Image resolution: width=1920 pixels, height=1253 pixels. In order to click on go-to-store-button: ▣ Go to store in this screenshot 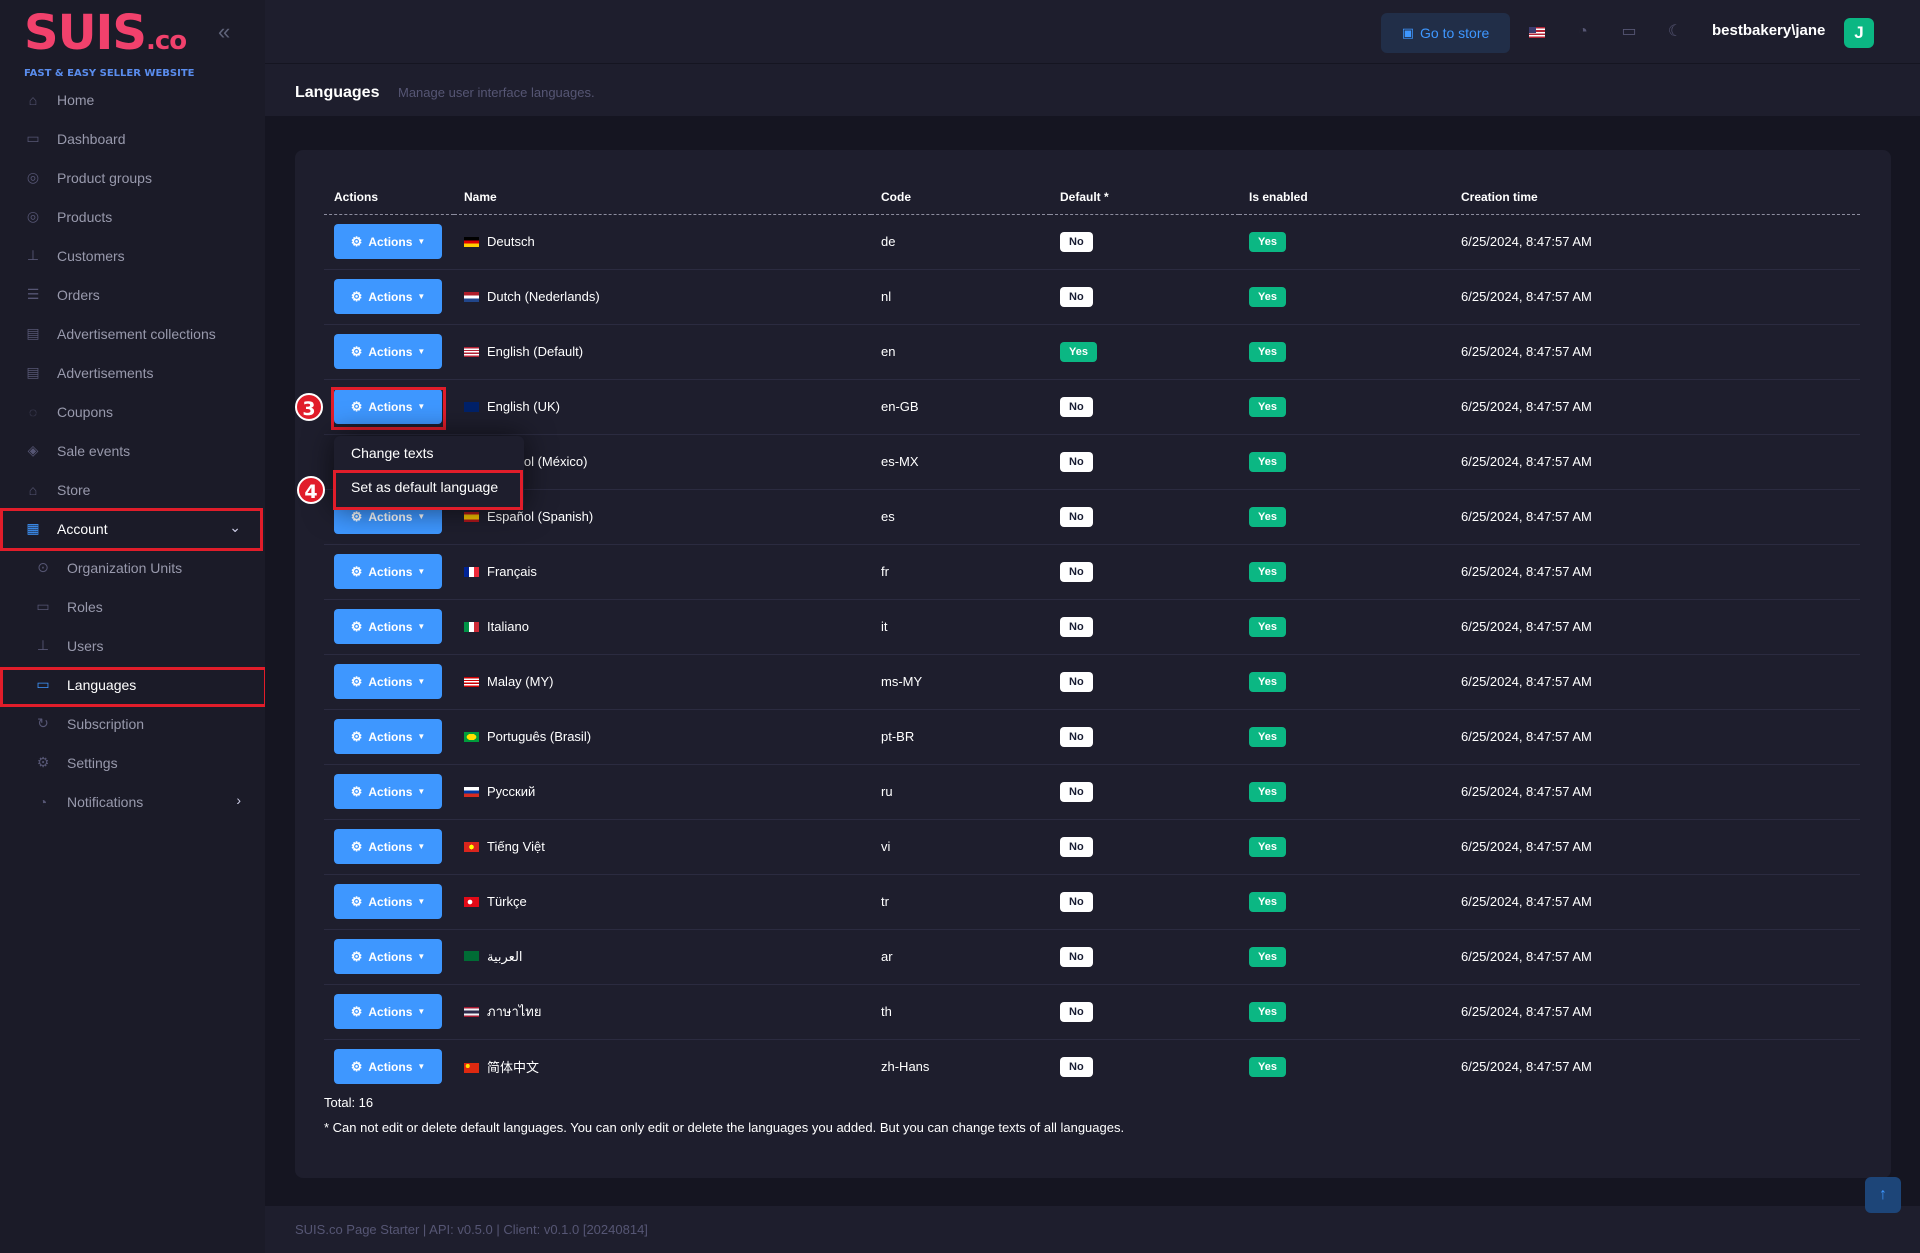, I will do `click(1445, 33)`.